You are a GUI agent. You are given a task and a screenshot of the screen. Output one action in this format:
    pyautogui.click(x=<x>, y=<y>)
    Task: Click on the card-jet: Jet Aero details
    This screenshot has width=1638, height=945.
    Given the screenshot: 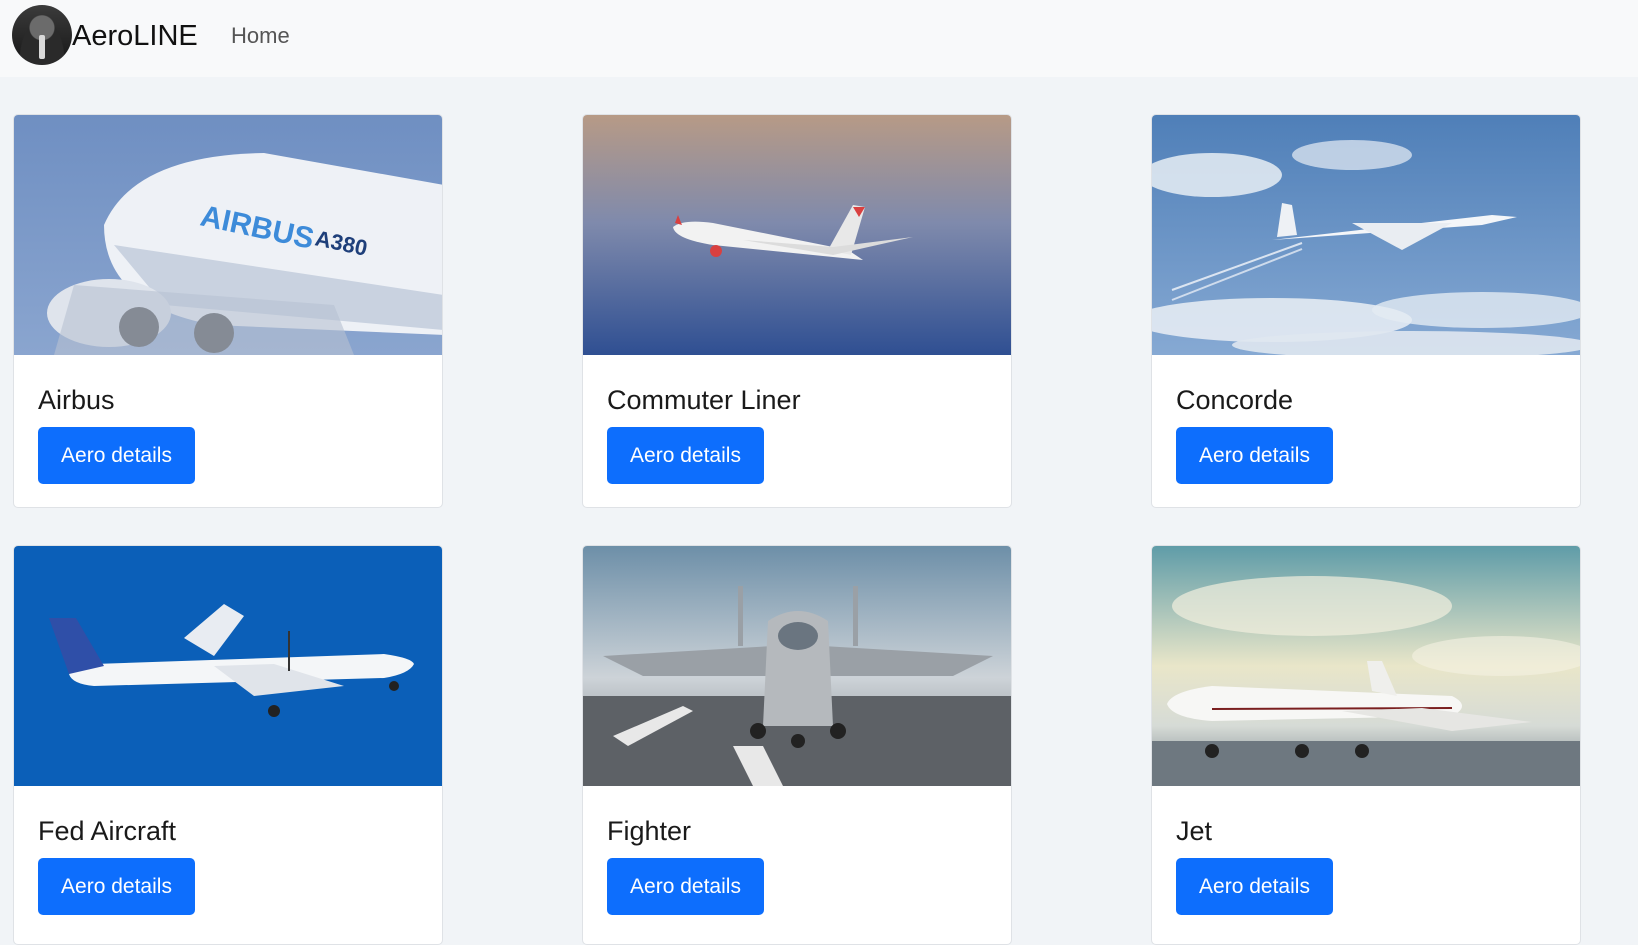 What is the action you would take?
    pyautogui.click(x=1366, y=745)
    